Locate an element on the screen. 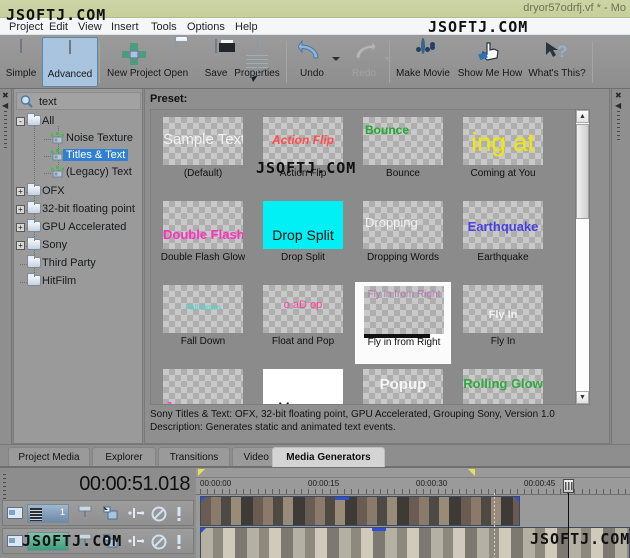 The height and width of the screenshot is (558, 630). preset-thumbnail: Menace is located at coordinates (303, 386).